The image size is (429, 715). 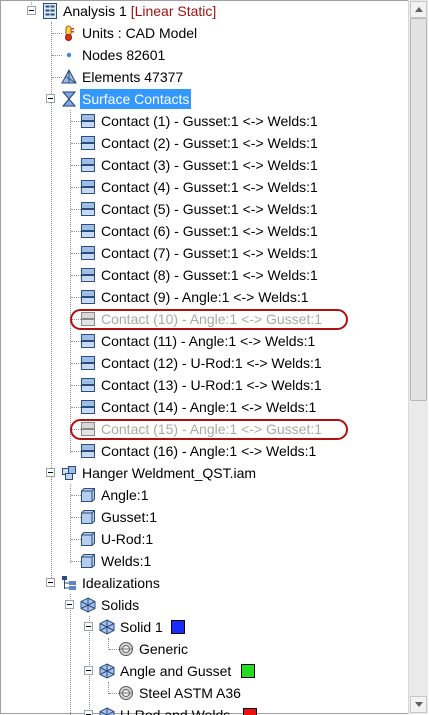 I want to click on tree-node-units: Units : CAD Model, so click(x=204, y=33).